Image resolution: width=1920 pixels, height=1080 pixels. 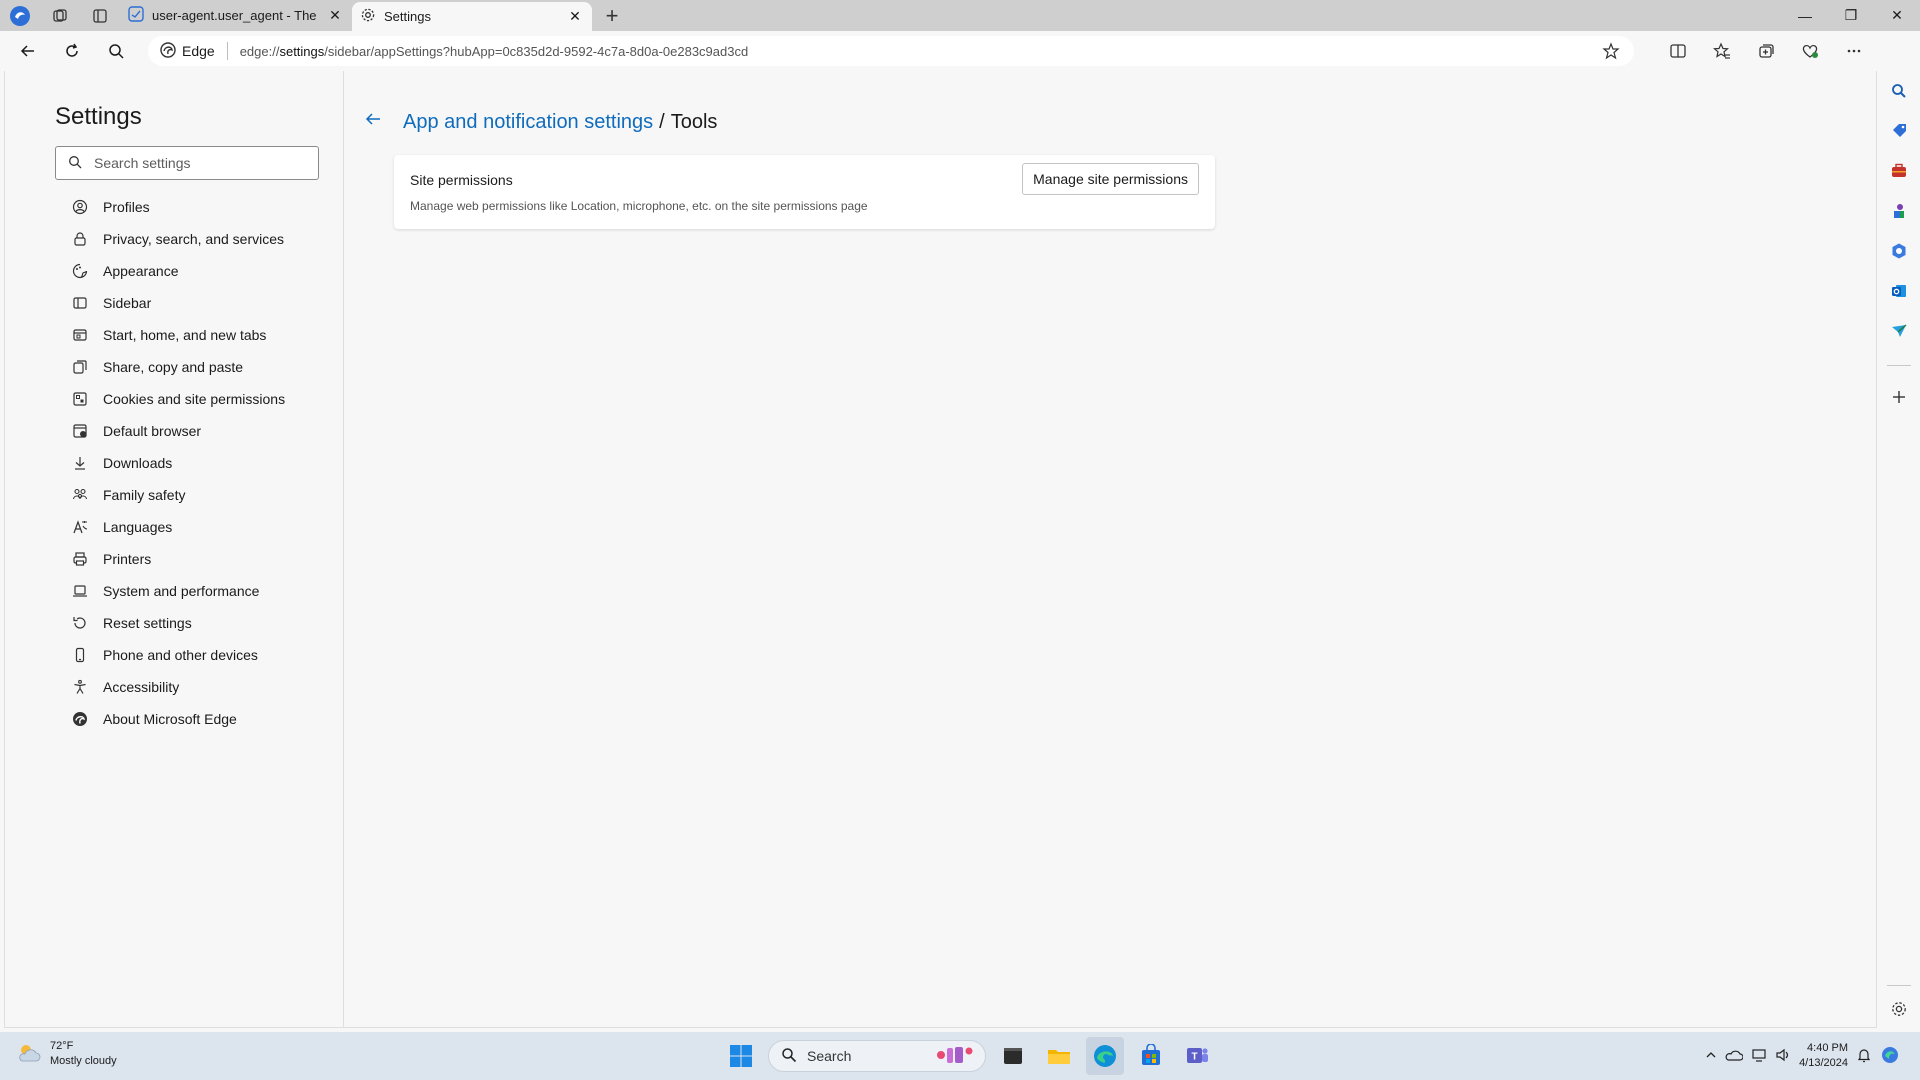 What do you see at coordinates (1898, 529) in the screenshot?
I see `edge-sidebar` at bounding box center [1898, 529].